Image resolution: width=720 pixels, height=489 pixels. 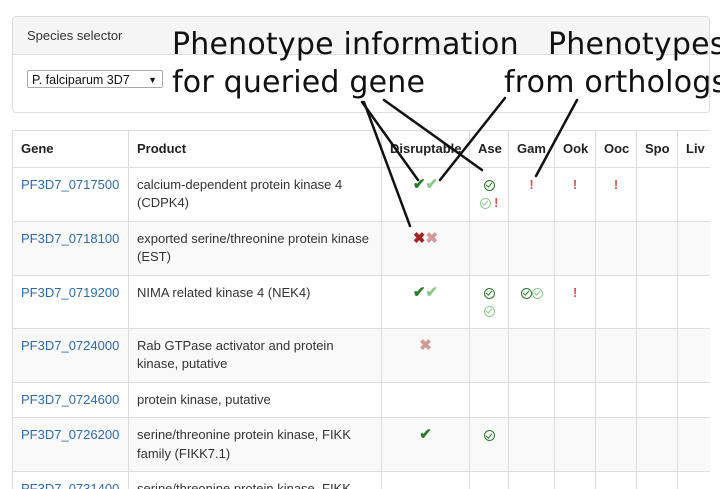 What do you see at coordinates (70, 194) in the screenshot?
I see `gene-cell: PF3D7_0717500` at bounding box center [70, 194].